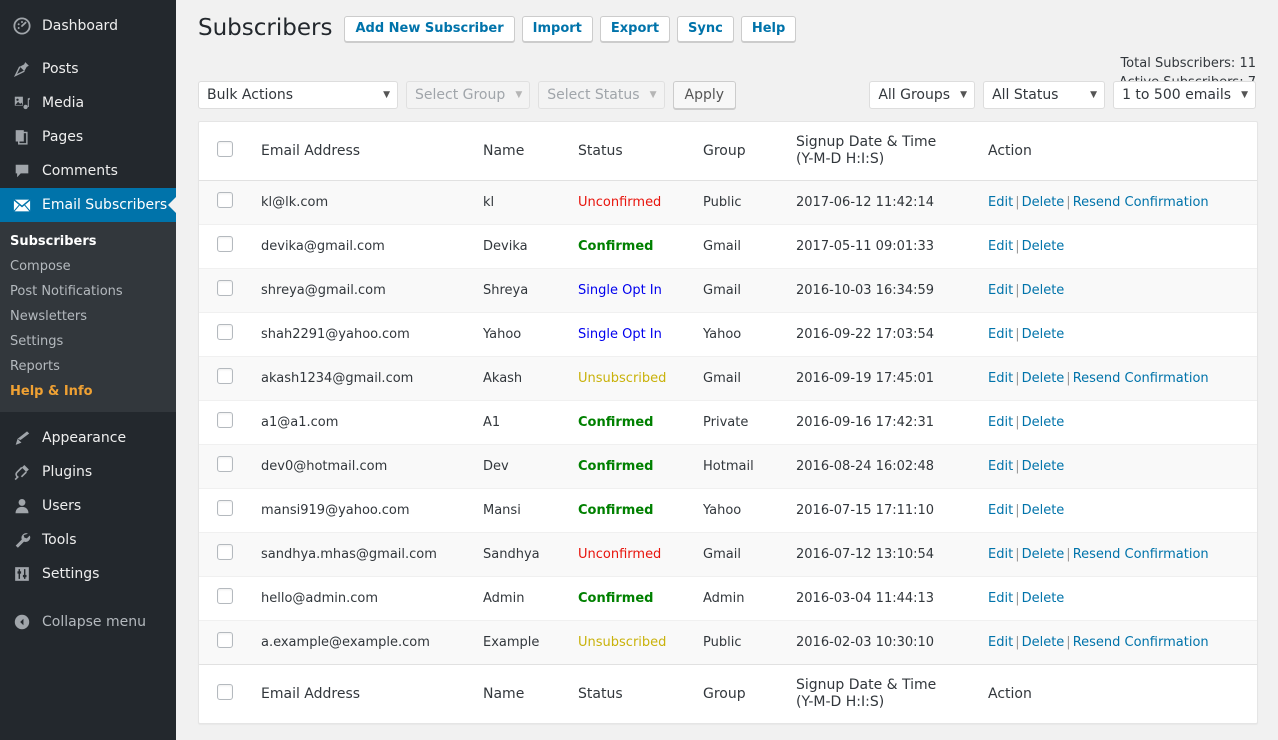  Describe the element at coordinates (520, 598) in the screenshot. I see `row-name: Admin` at that location.